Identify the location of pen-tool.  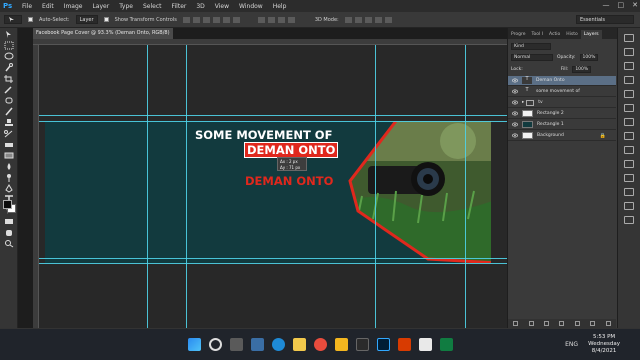
(9, 188).